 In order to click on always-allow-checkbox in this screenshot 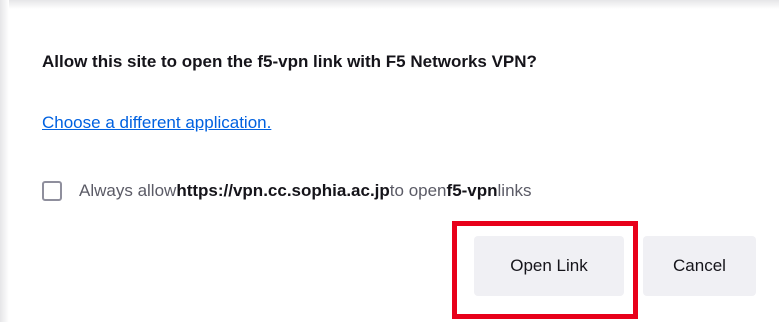, I will do `click(52, 191)`.